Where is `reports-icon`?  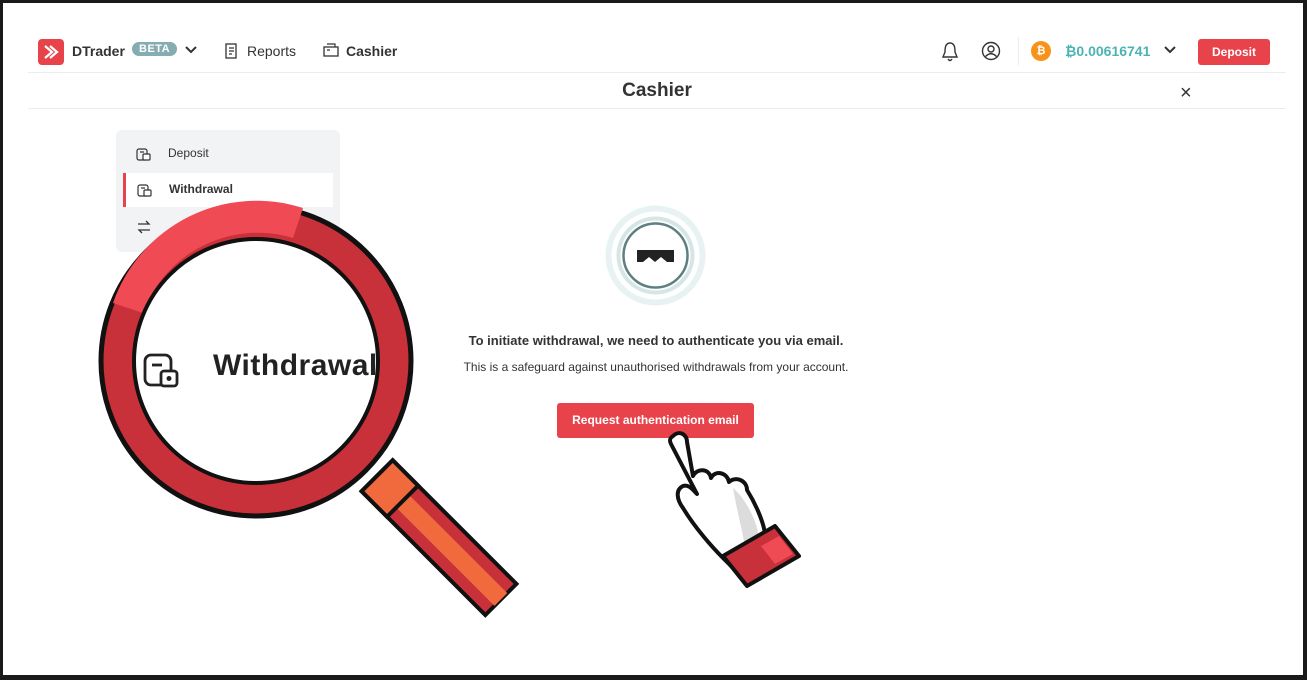
reports-icon is located at coordinates (231, 51).